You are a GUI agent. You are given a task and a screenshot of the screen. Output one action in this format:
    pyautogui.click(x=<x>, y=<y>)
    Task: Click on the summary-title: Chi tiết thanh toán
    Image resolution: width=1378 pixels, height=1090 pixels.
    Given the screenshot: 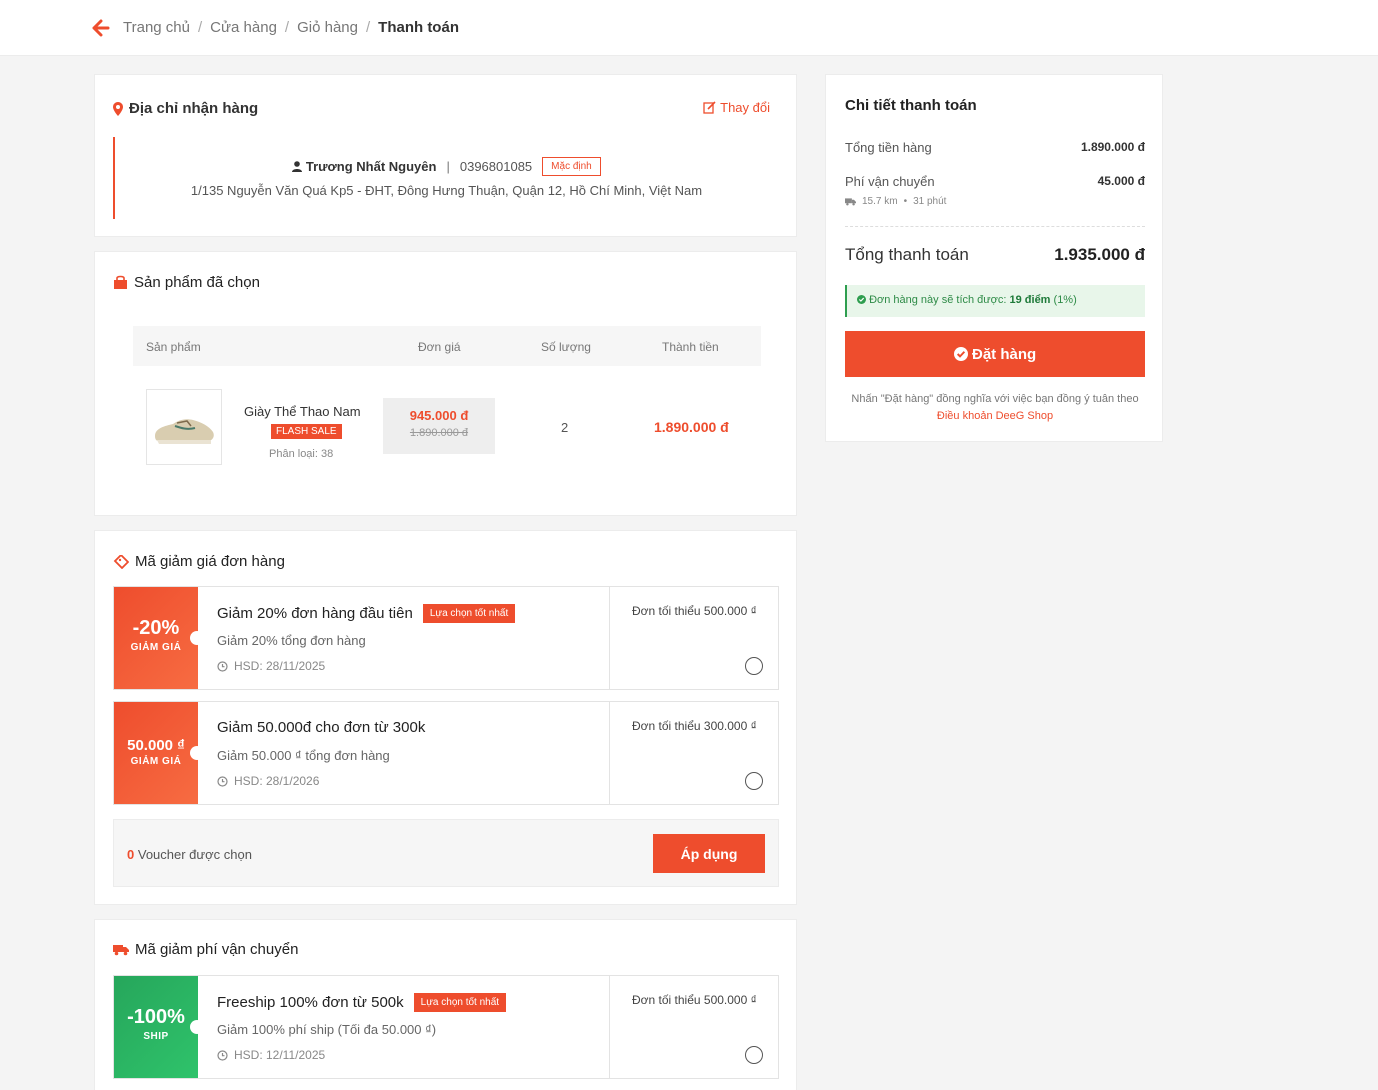 What is the action you would take?
    pyautogui.click(x=911, y=105)
    